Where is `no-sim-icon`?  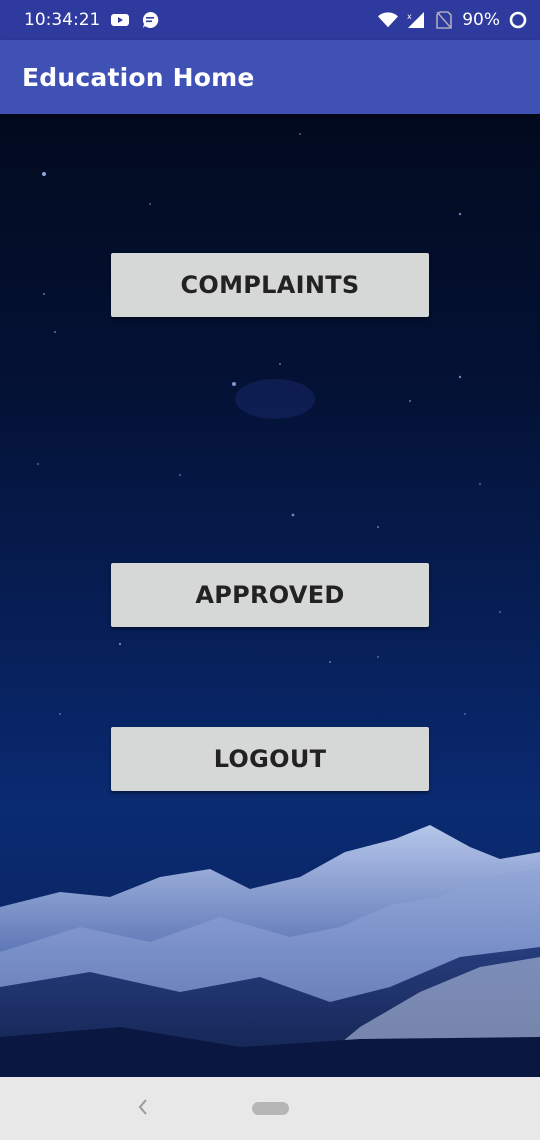 no-sim-icon is located at coordinates (444, 20).